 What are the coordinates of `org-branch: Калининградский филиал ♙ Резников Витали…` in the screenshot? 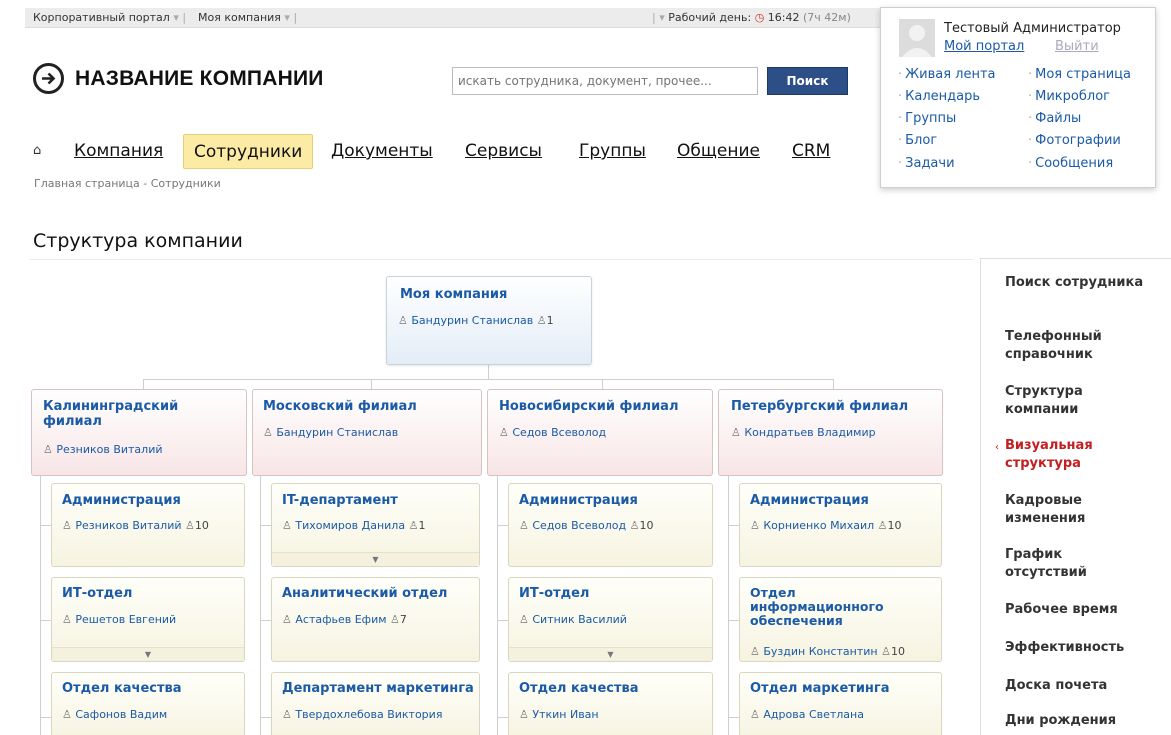 It's located at (139, 432).